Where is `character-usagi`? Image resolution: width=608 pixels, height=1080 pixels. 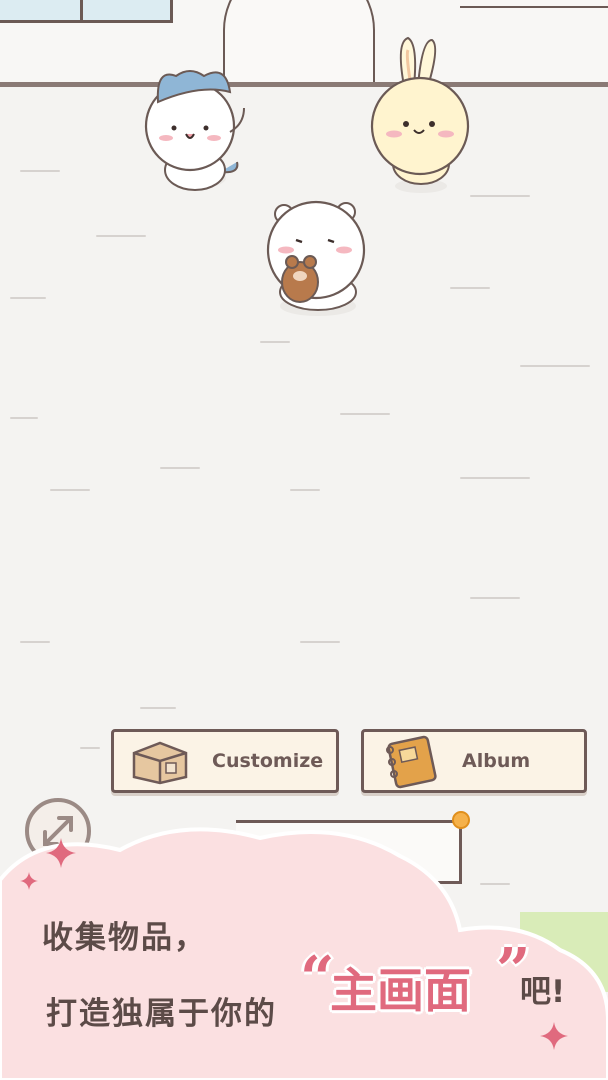
character-usagi is located at coordinates (421, 115).